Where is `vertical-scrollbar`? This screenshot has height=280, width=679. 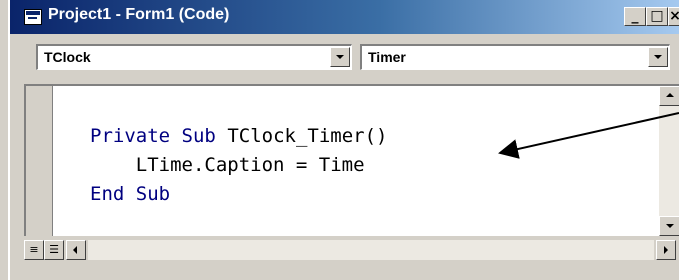
vertical-scrollbar is located at coordinates (669, 161).